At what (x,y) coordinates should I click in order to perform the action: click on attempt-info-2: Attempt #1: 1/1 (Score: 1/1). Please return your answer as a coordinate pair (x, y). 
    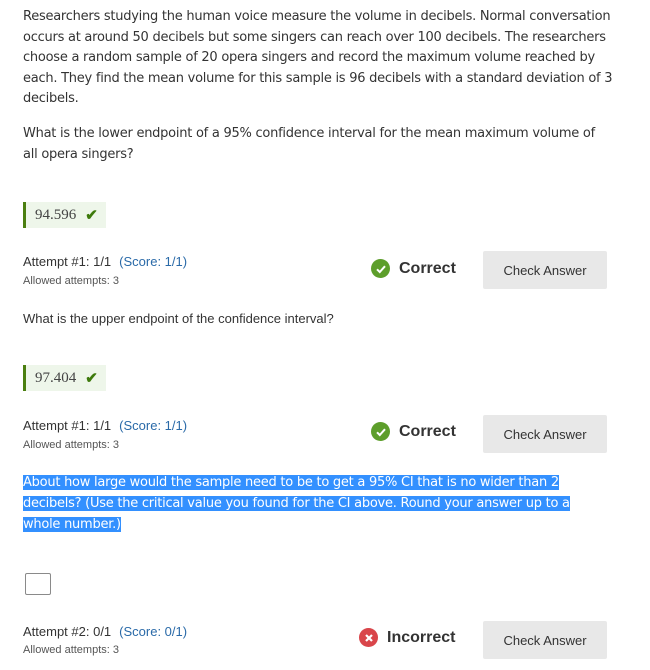
    Looking at the image, I should click on (105, 425).